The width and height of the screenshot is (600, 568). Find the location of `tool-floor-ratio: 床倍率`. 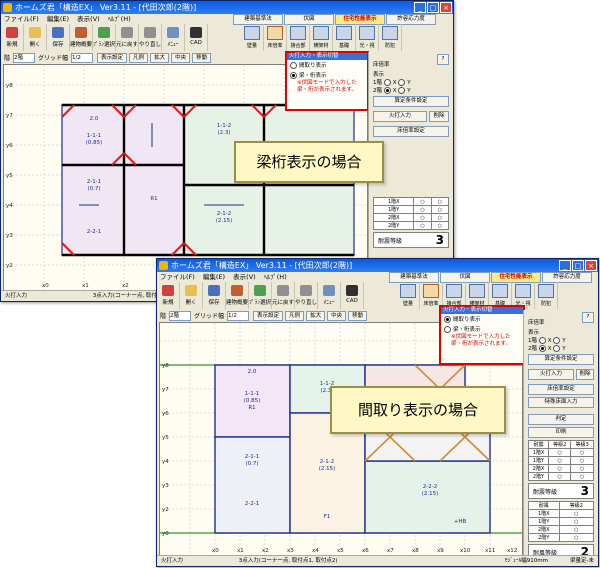

tool-floor-ratio: 床倍率 is located at coordinates (275, 37).